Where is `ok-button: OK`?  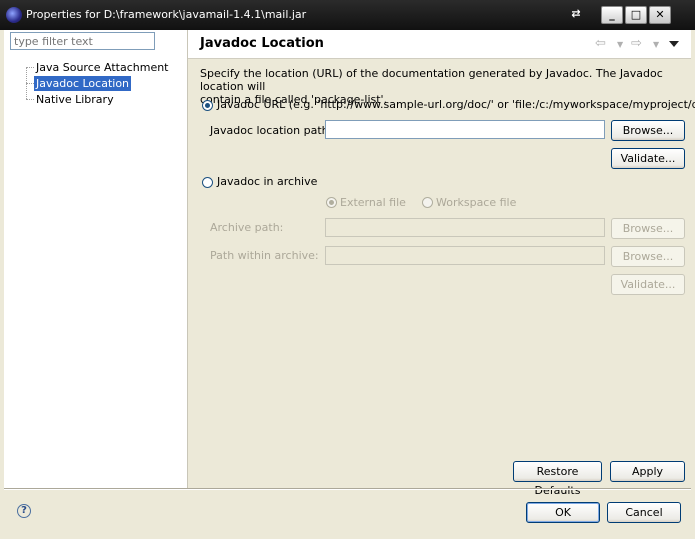
ok-button: OK is located at coordinates (563, 512).